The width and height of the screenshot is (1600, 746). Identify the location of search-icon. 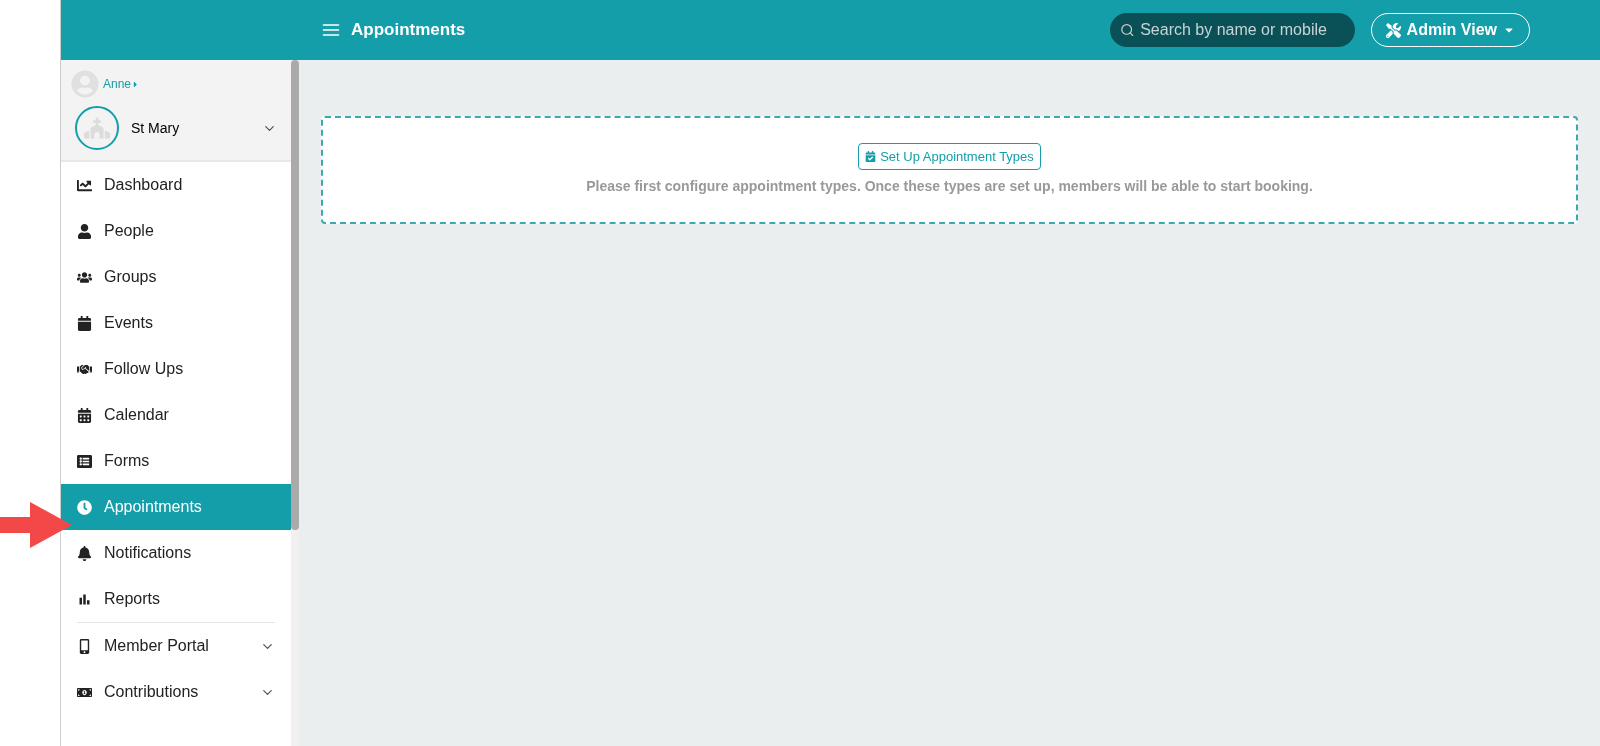
(1127, 30).